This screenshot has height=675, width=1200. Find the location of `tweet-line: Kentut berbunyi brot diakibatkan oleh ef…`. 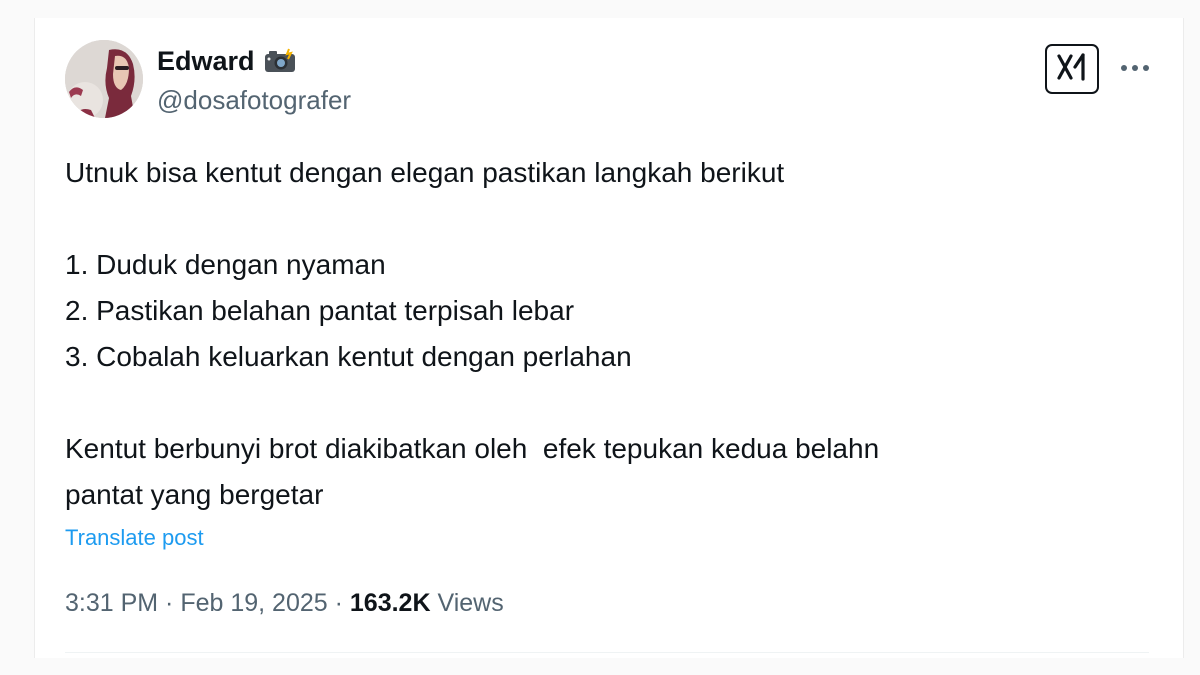

tweet-line: Kentut berbunyi brot diakibatkan oleh ef… is located at coordinates (472, 448).